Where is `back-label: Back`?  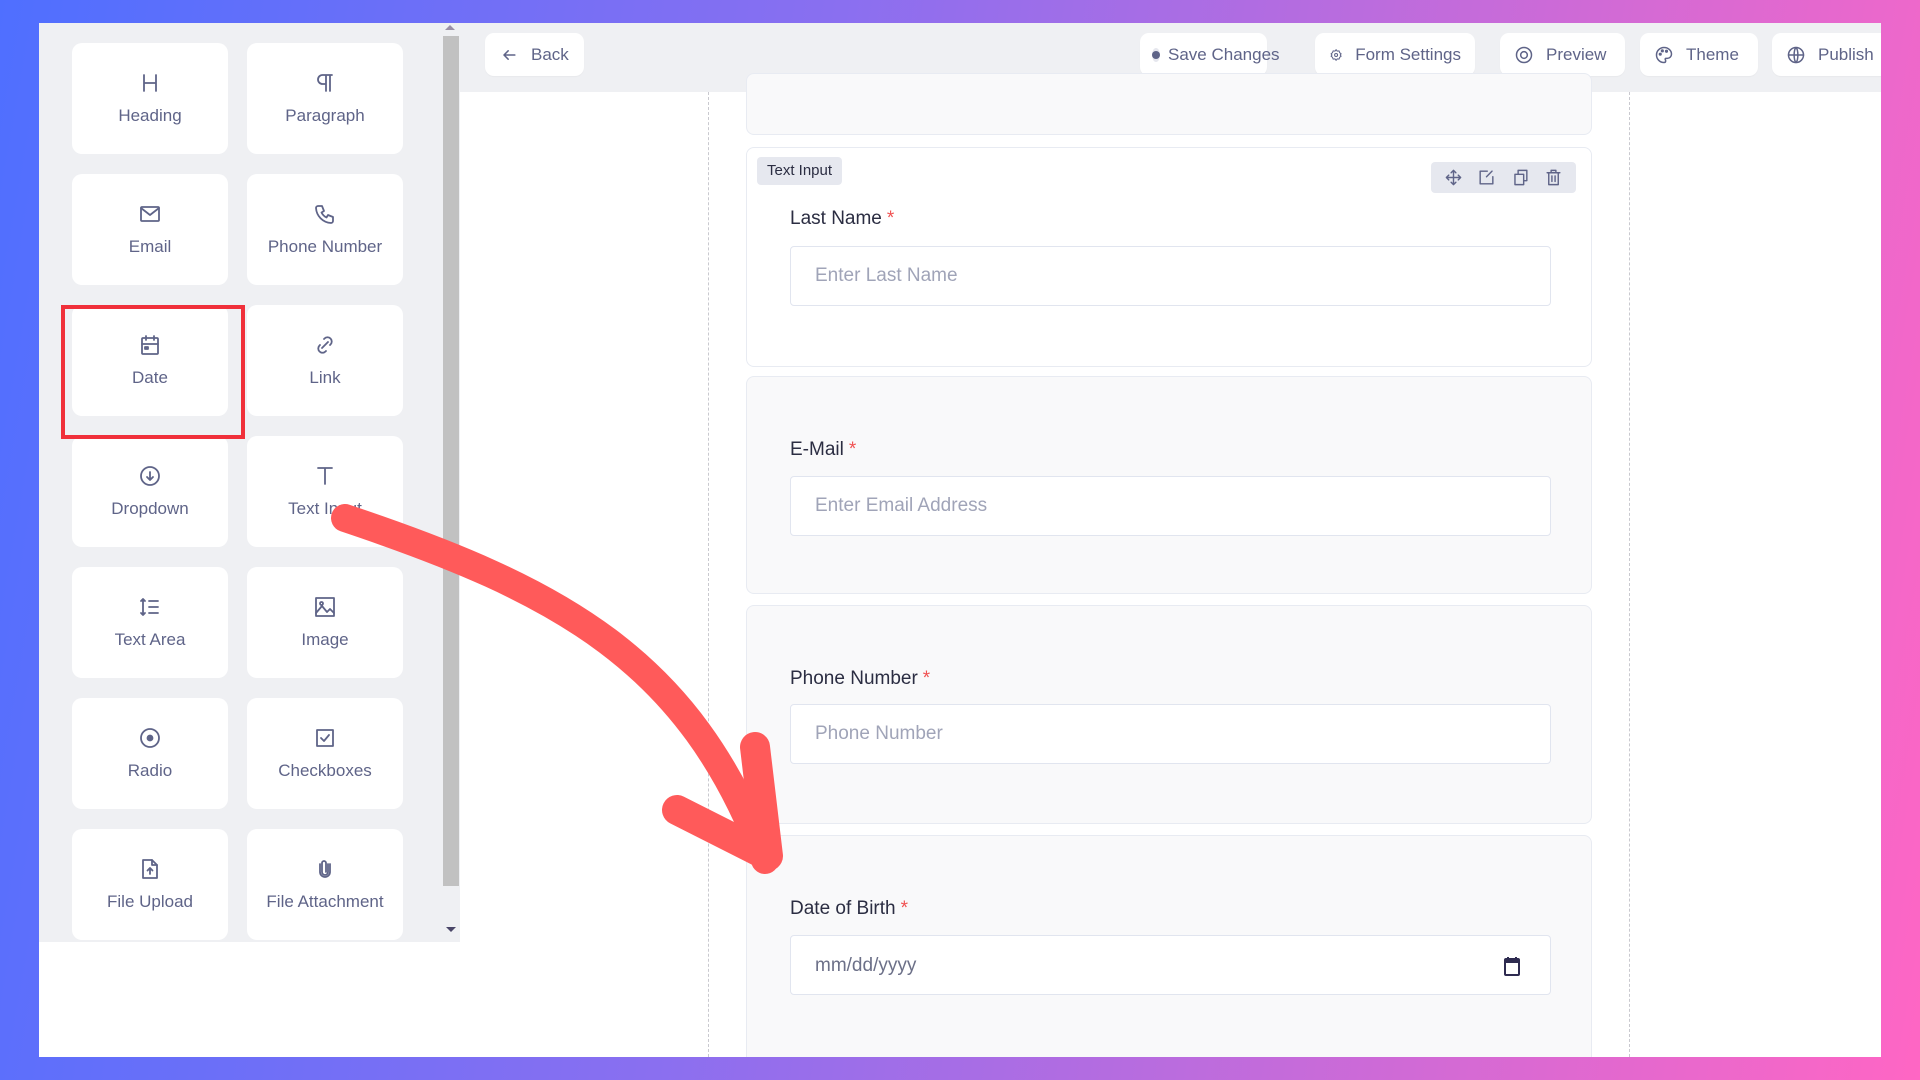 back-label: Back is located at coordinates (550, 54).